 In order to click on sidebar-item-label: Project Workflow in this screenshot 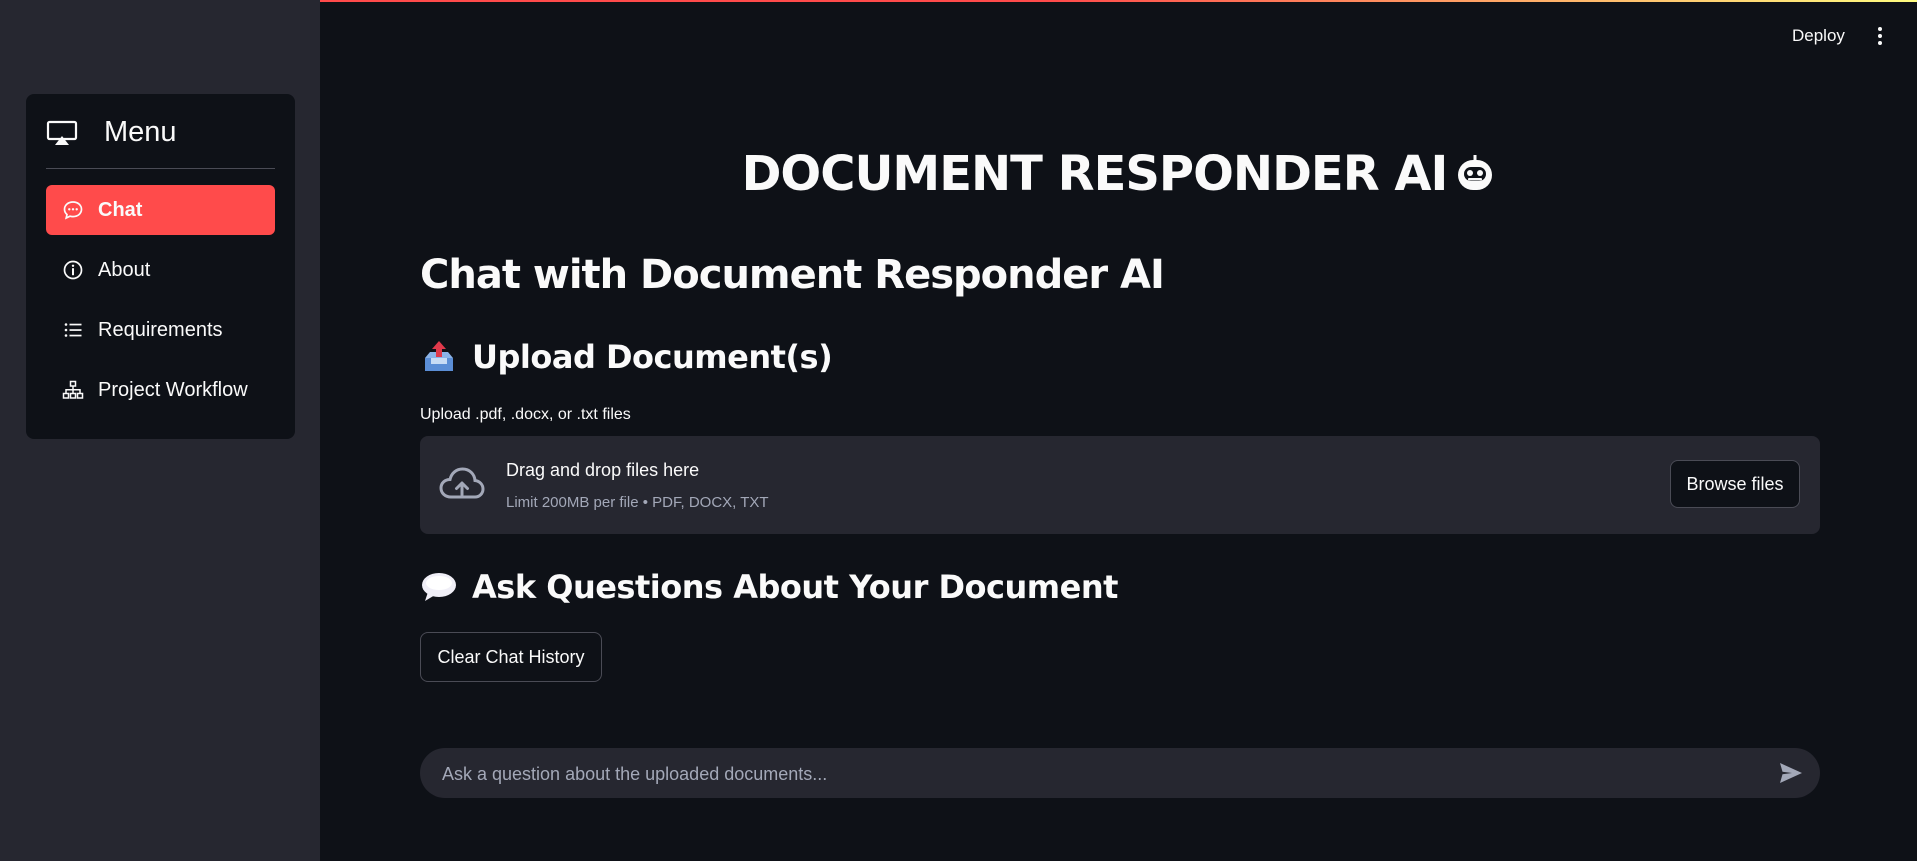, I will do `click(173, 389)`.